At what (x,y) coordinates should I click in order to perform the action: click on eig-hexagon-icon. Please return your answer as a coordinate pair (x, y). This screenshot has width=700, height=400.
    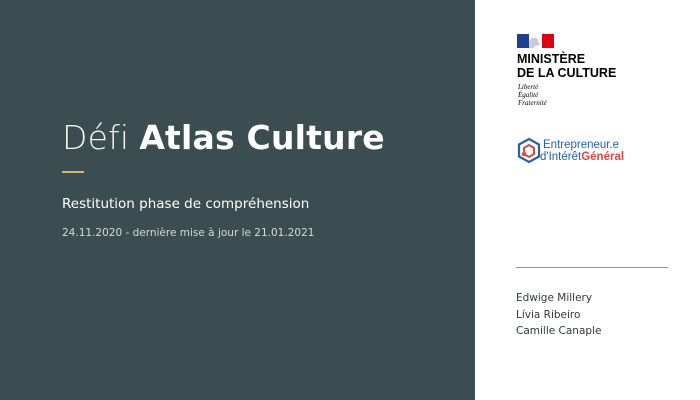
    Looking at the image, I should click on (529, 150).